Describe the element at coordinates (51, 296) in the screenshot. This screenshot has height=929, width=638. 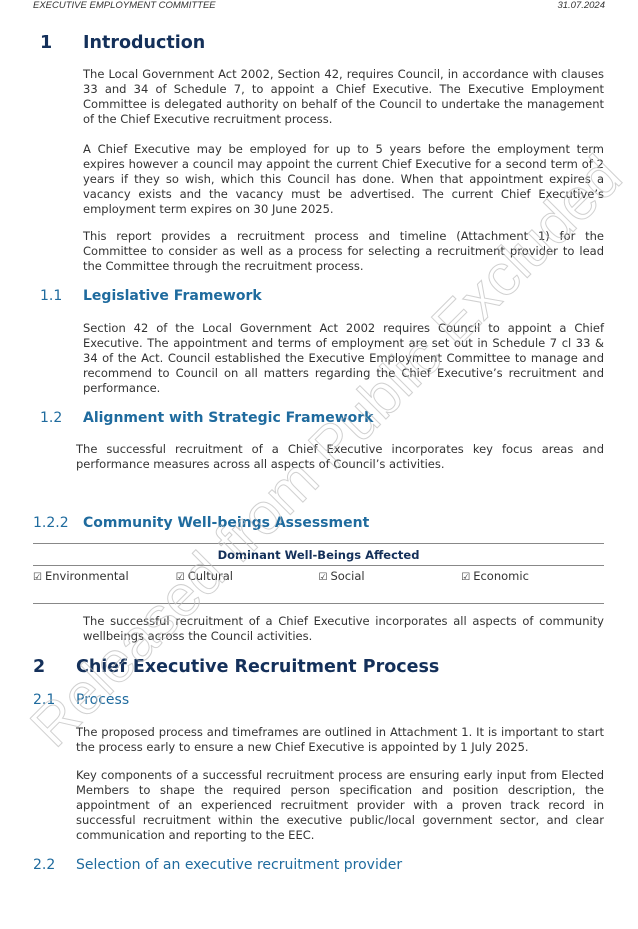
I see `section-number: 1.1` at that location.